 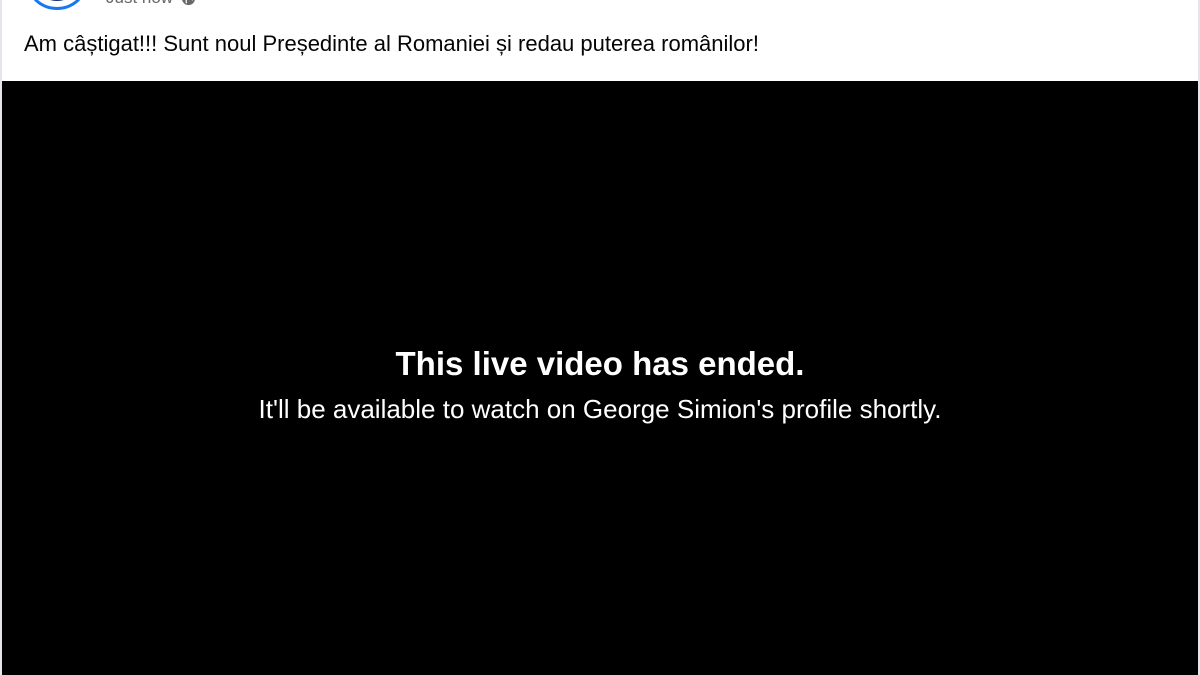 What do you see at coordinates (139, 4) in the screenshot?
I see `post-timestamp: Just now` at bounding box center [139, 4].